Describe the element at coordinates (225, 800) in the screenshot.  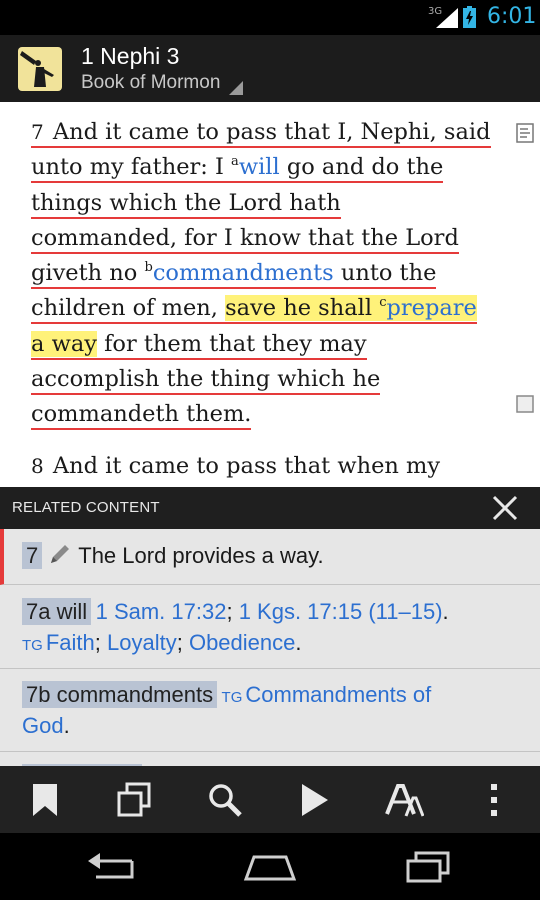
I see `search-icon` at that location.